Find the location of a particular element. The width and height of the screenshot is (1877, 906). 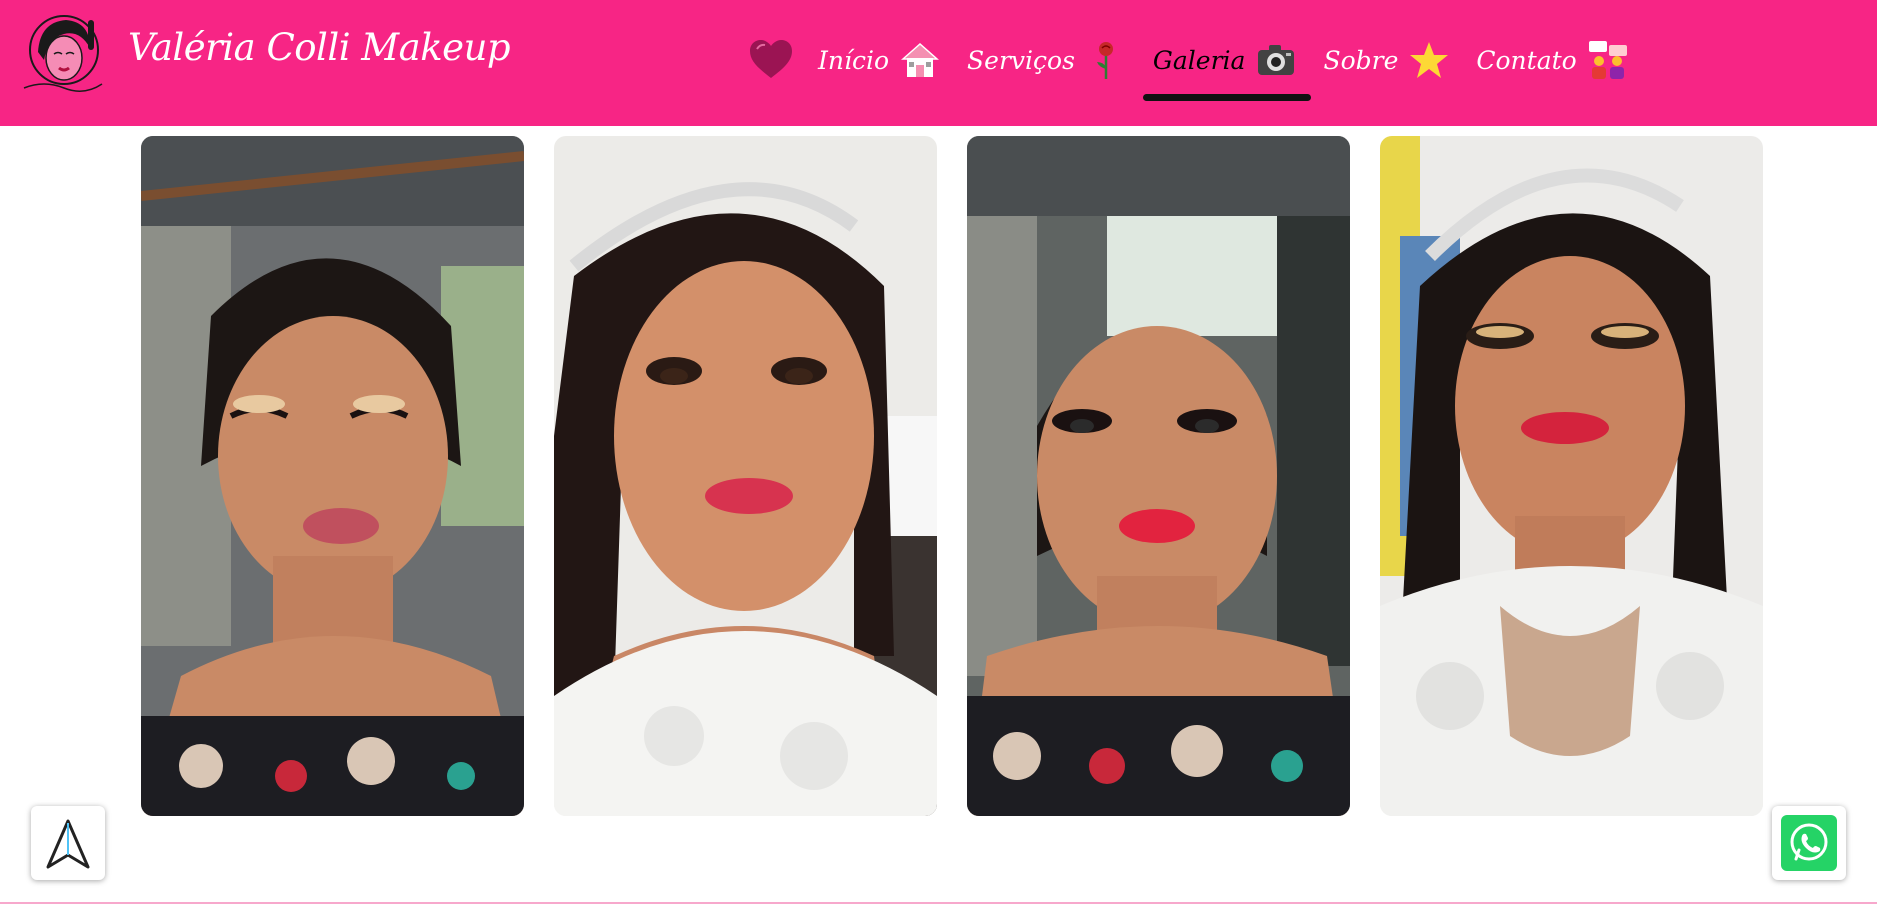

nav-item-inicio: Início is located at coordinates (879, 60).